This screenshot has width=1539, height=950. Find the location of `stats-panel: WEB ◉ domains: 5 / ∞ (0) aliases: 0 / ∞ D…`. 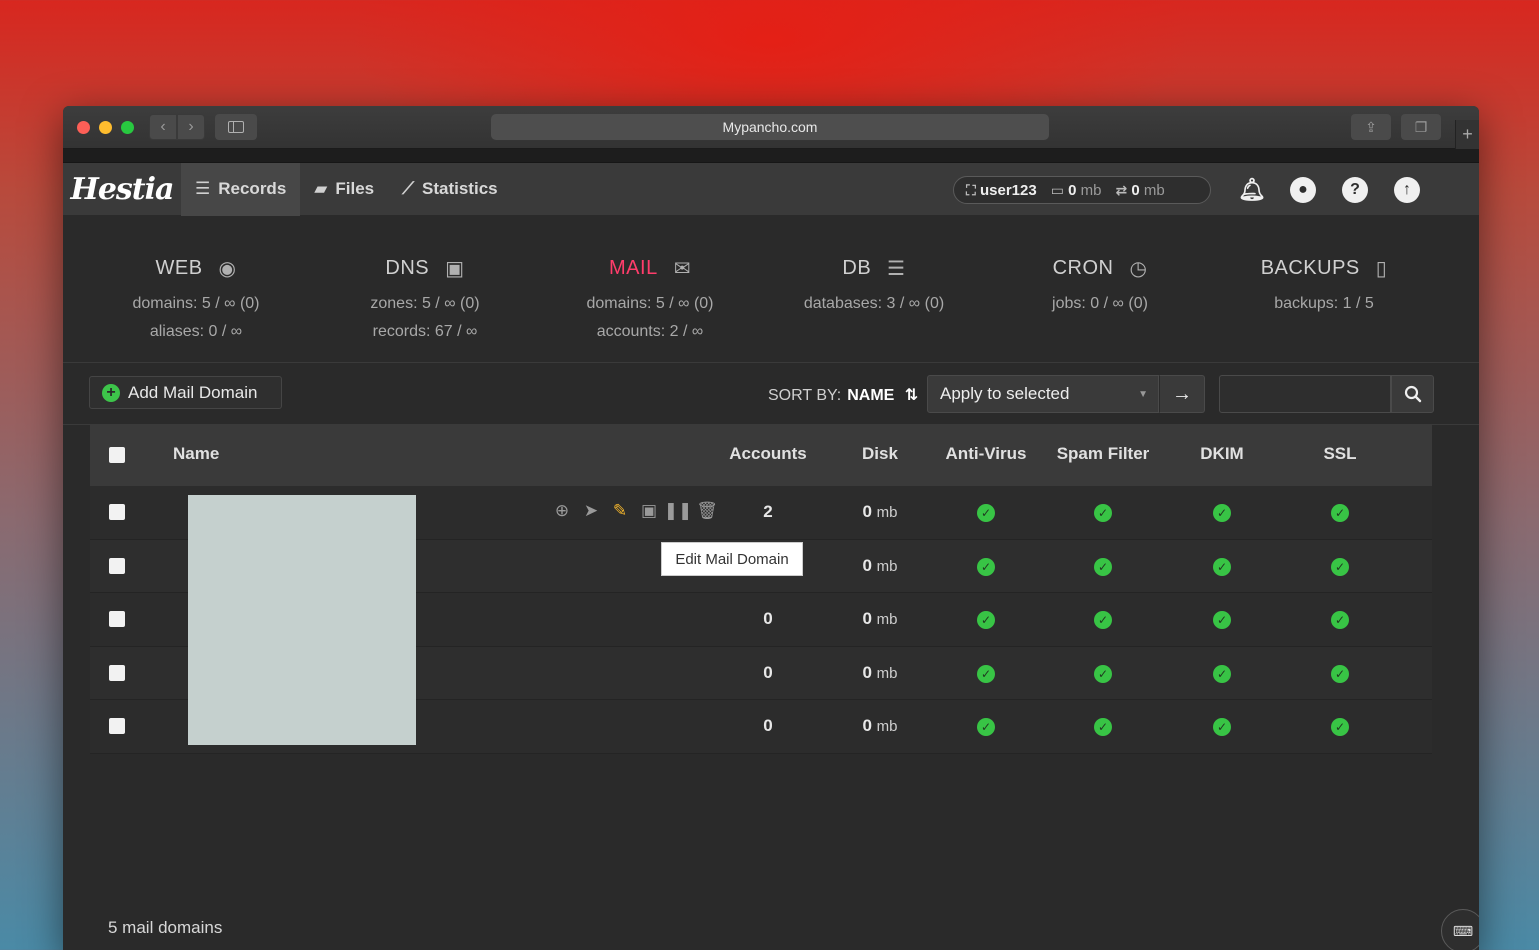

stats-panel: WEB ◉ domains: 5 / ∞ (0) aliases: 0 / ∞ D… is located at coordinates (771, 289).